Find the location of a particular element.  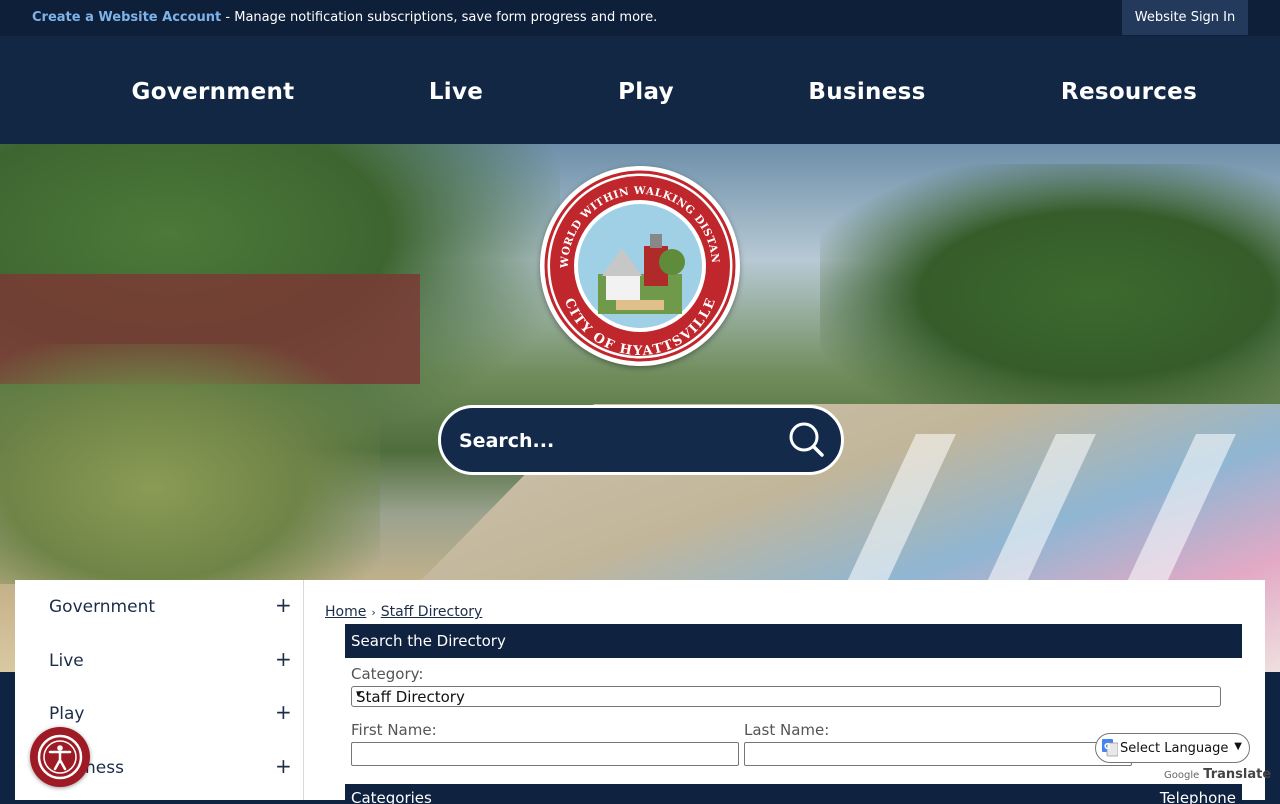

accessibility-icon is located at coordinates (60, 757).